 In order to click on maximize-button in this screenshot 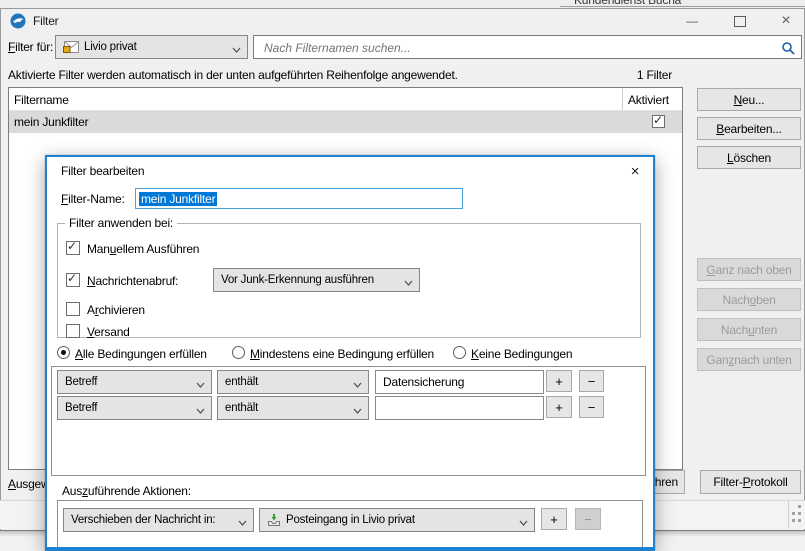, I will do `click(740, 21)`.